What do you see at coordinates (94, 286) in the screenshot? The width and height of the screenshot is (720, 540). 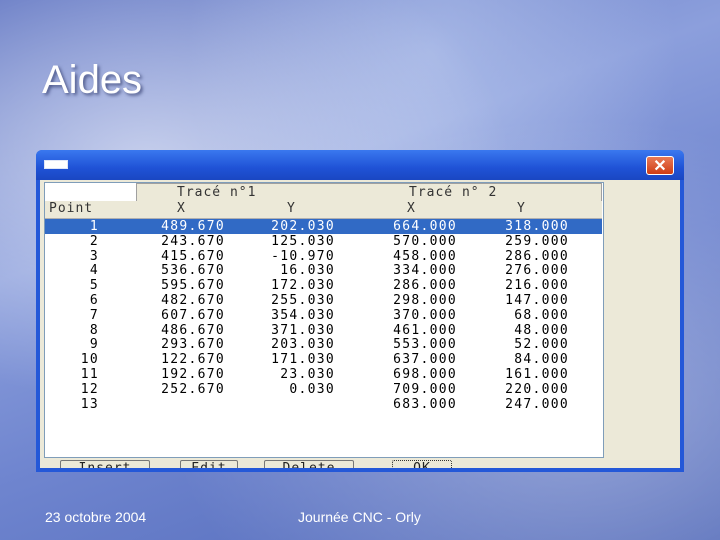 I see `cell-point: 5` at bounding box center [94, 286].